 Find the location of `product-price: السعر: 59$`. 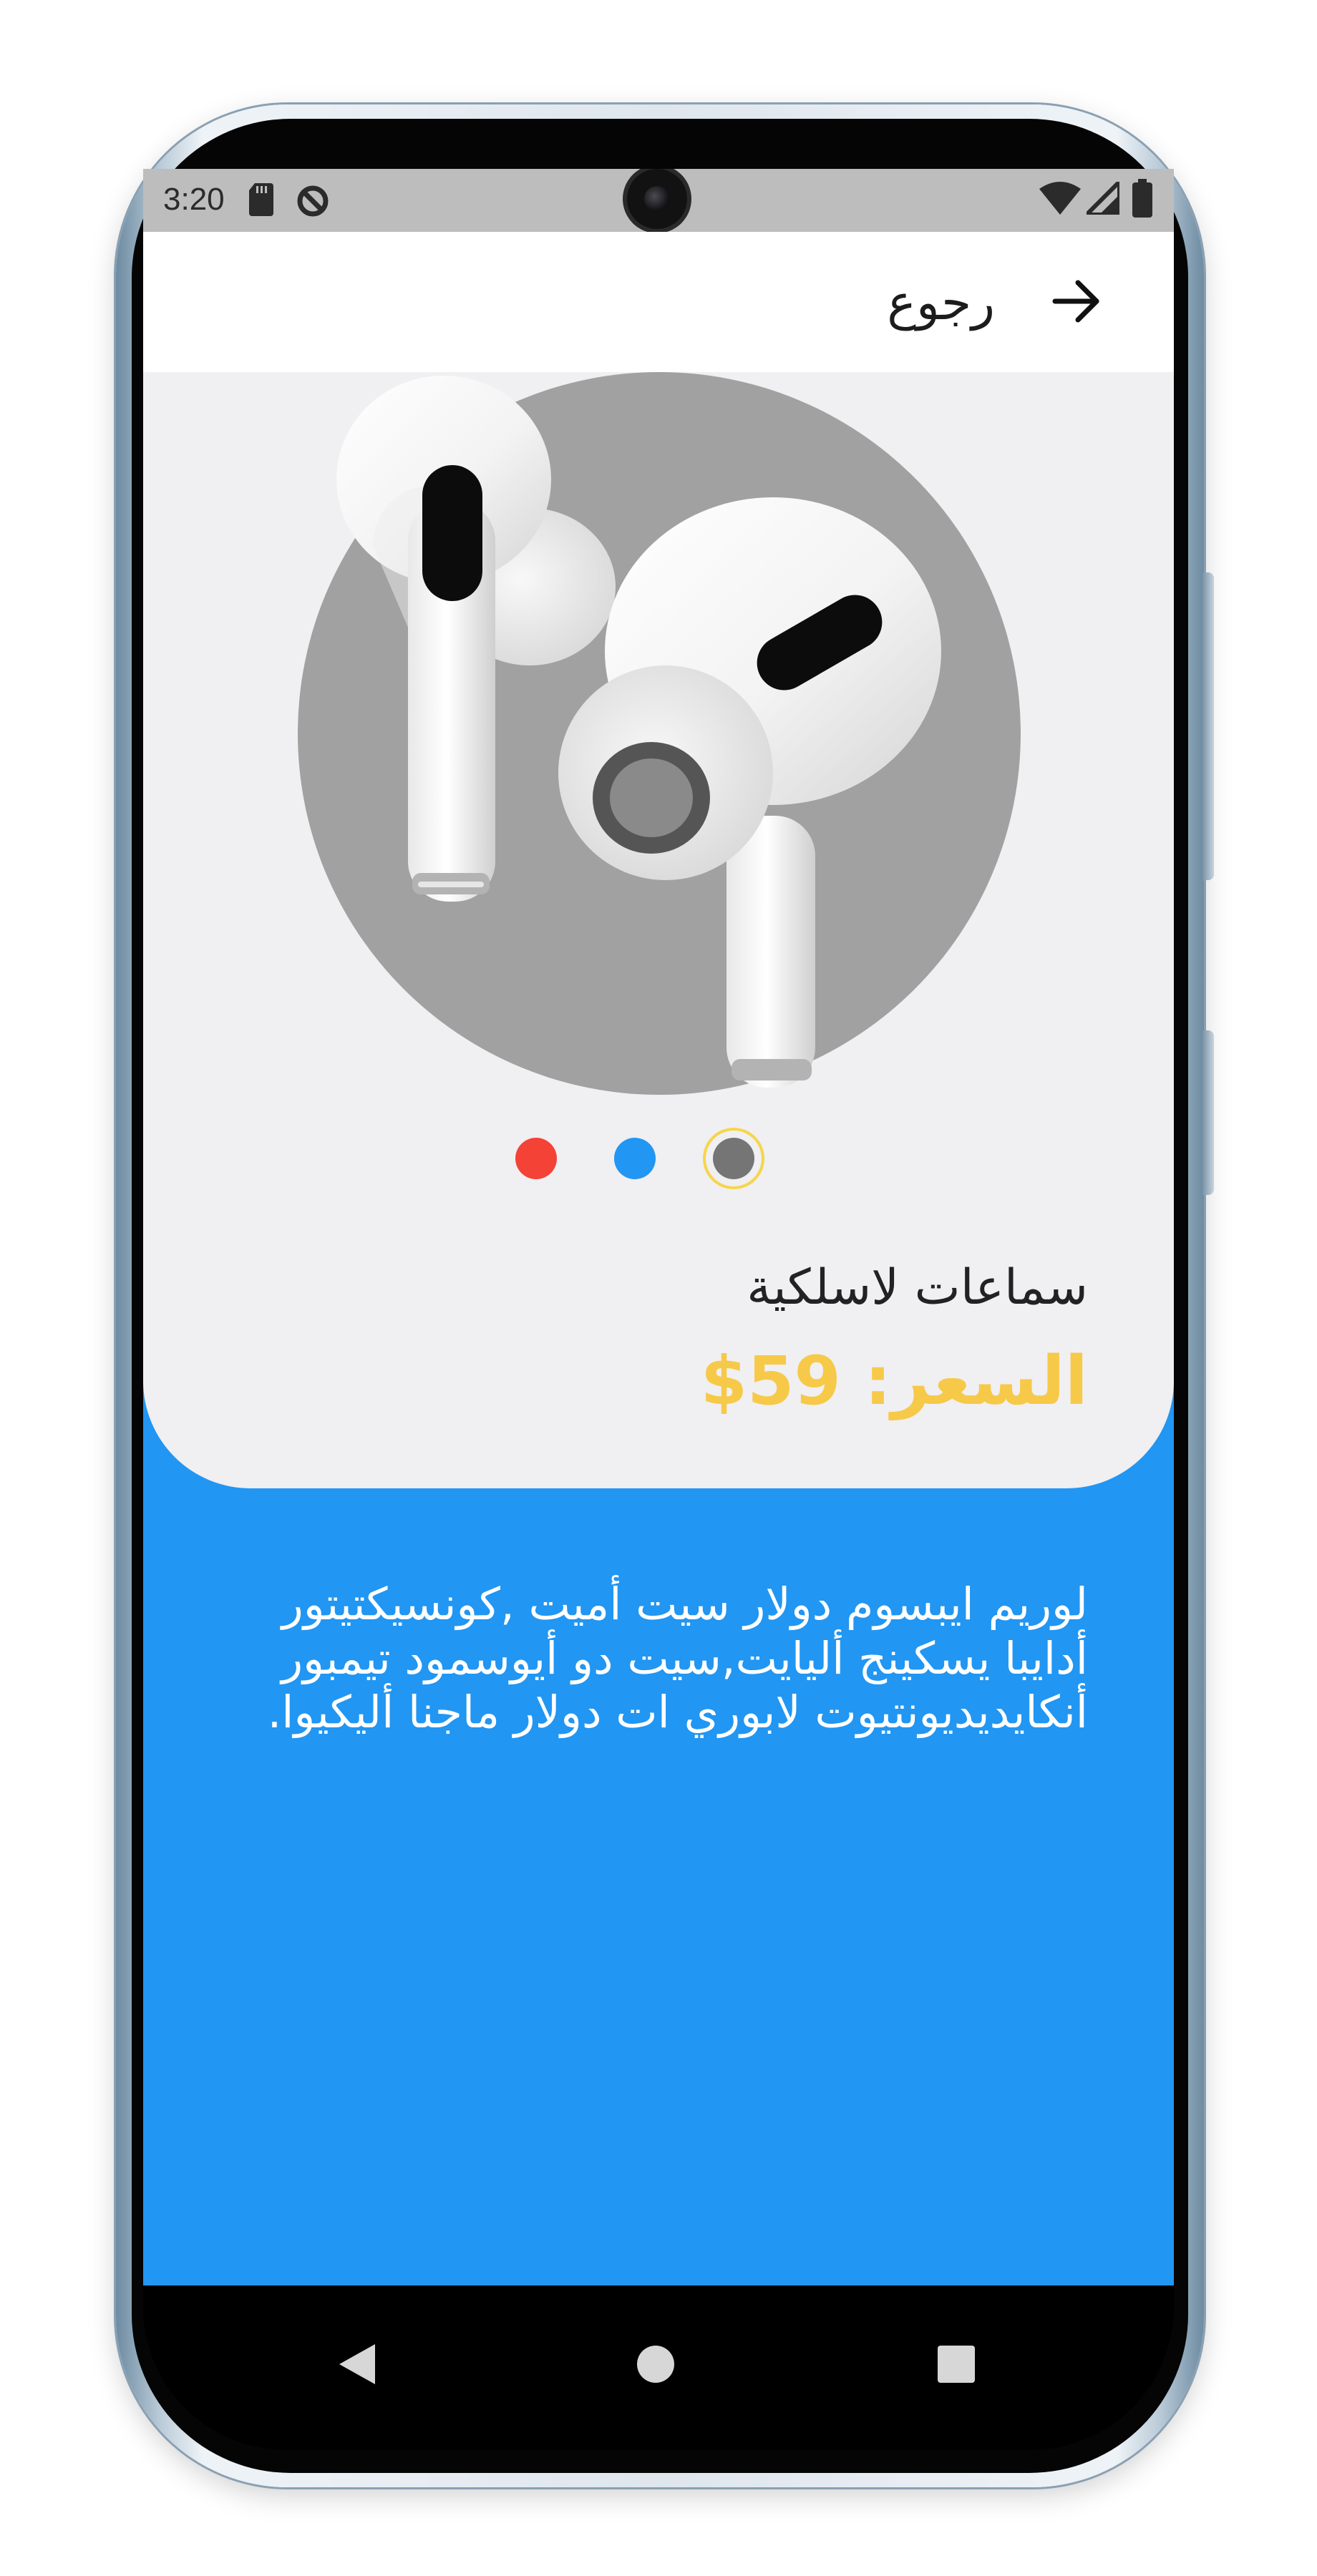

product-price: السعر: 59$ is located at coordinates (894, 1381).